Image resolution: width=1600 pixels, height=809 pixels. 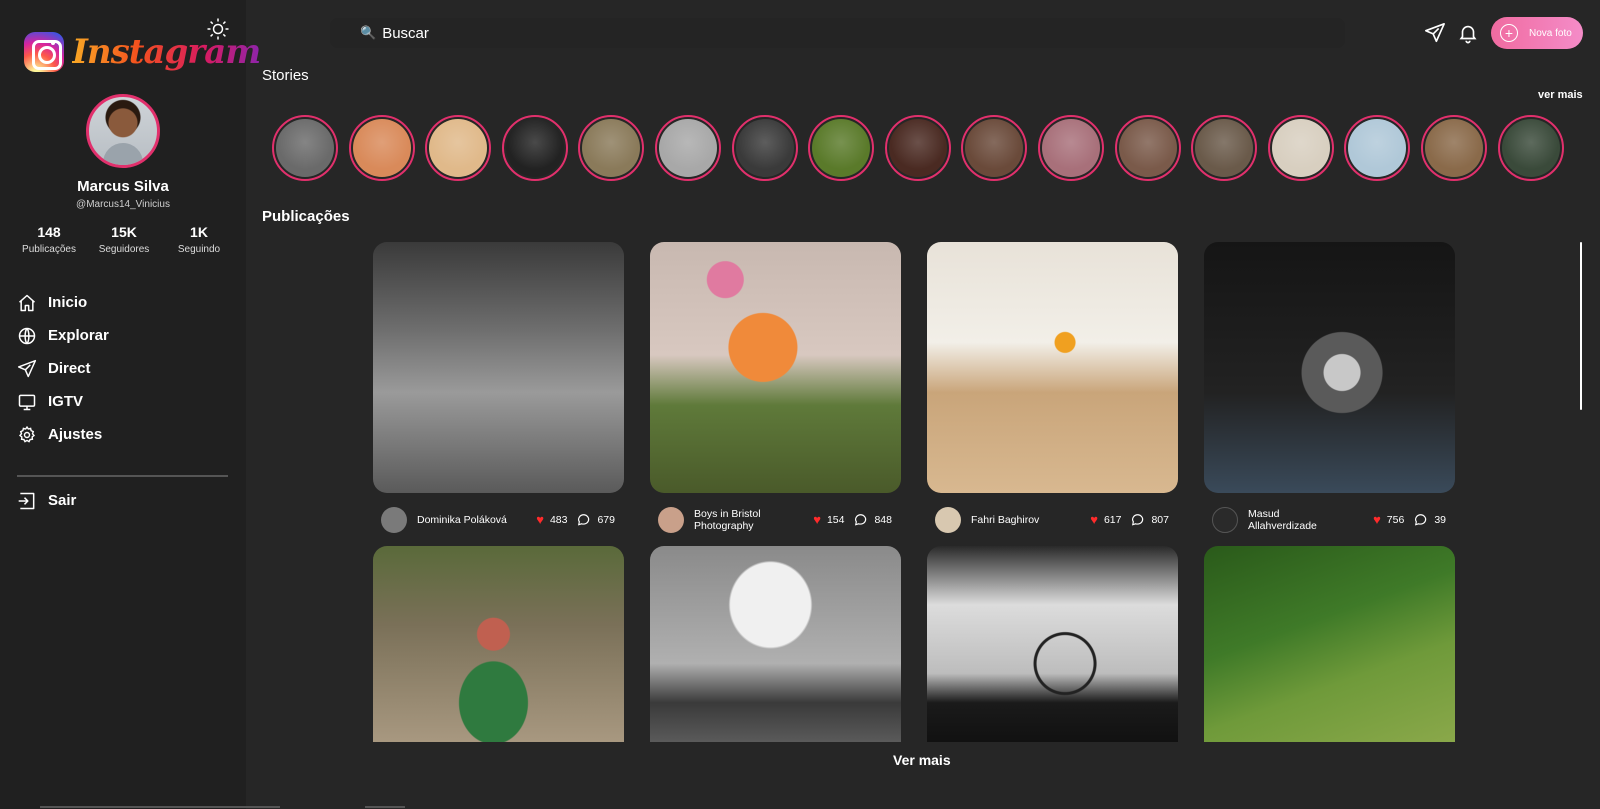 What do you see at coordinates (1509, 33) in the screenshot?
I see `plus-circle-icon: +` at bounding box center [1509, 33].